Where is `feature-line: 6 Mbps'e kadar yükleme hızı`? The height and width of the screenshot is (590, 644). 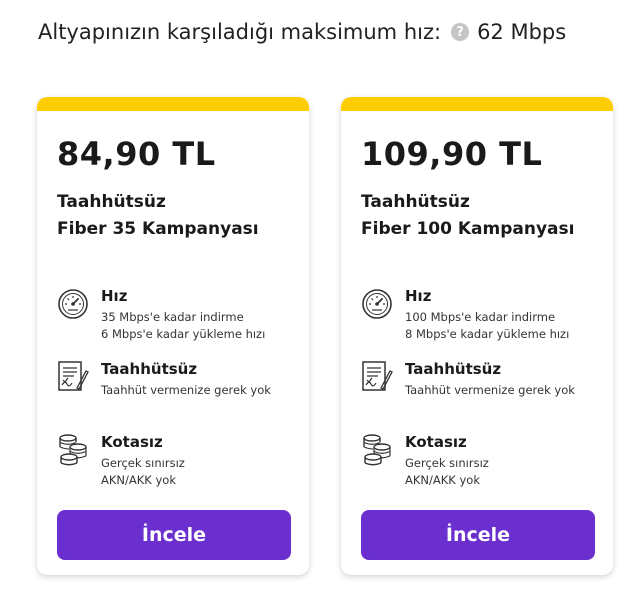
feature-line: 6 Mbps'e kadar yükleme hızı is located at coordinates (183, 334).